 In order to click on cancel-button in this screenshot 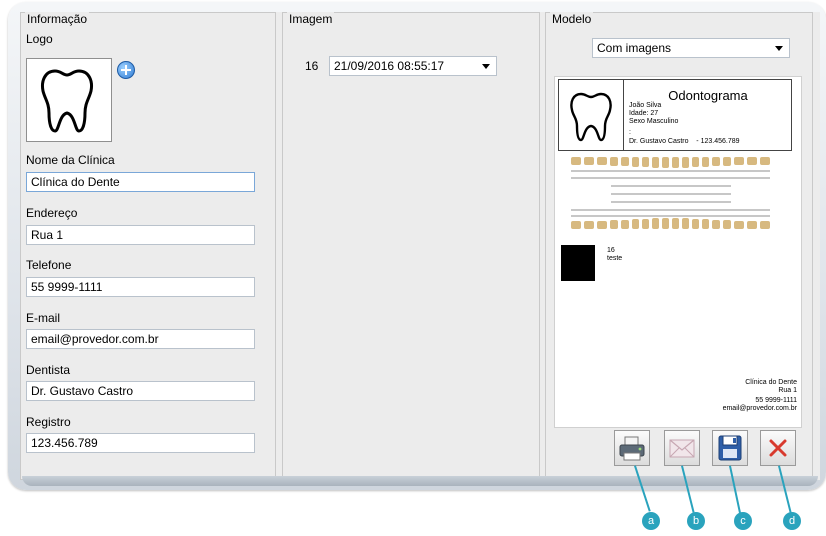, I will do `click(778, 448)`.